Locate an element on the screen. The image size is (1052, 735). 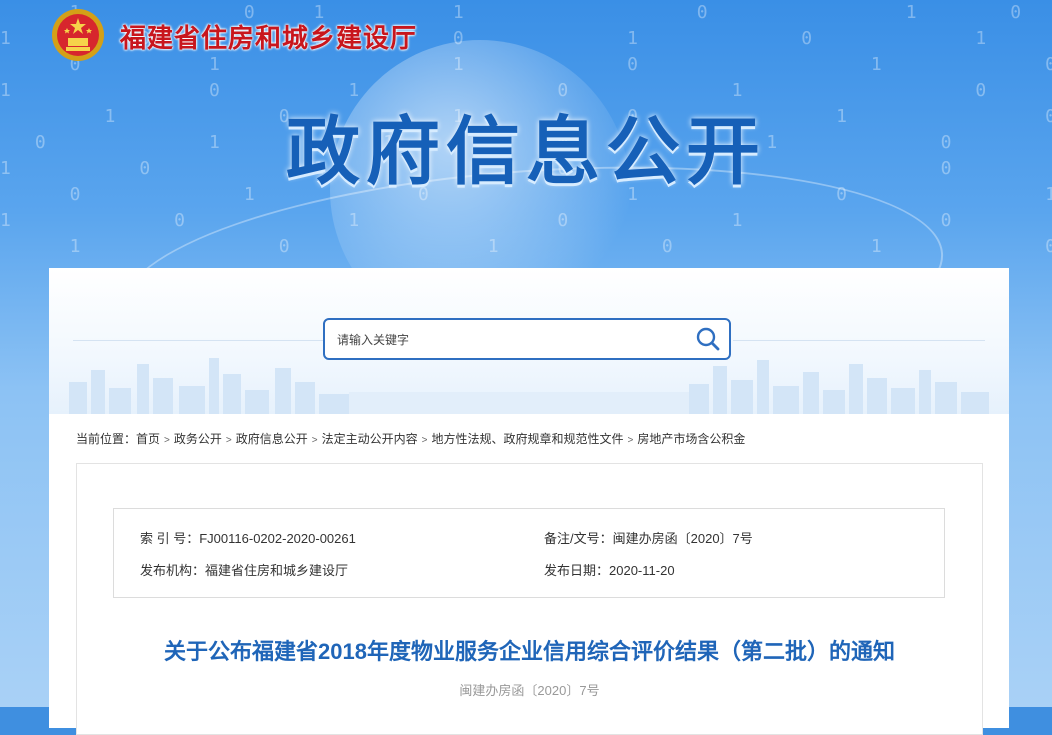
divider-right is located at coordinates (859, 340).